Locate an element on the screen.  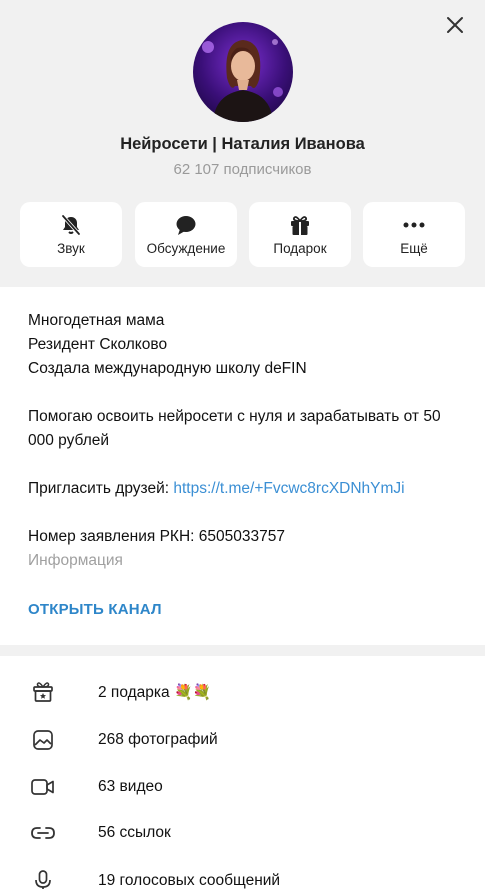
gift-count: 2 подарка is located at coordinates (134, 692).